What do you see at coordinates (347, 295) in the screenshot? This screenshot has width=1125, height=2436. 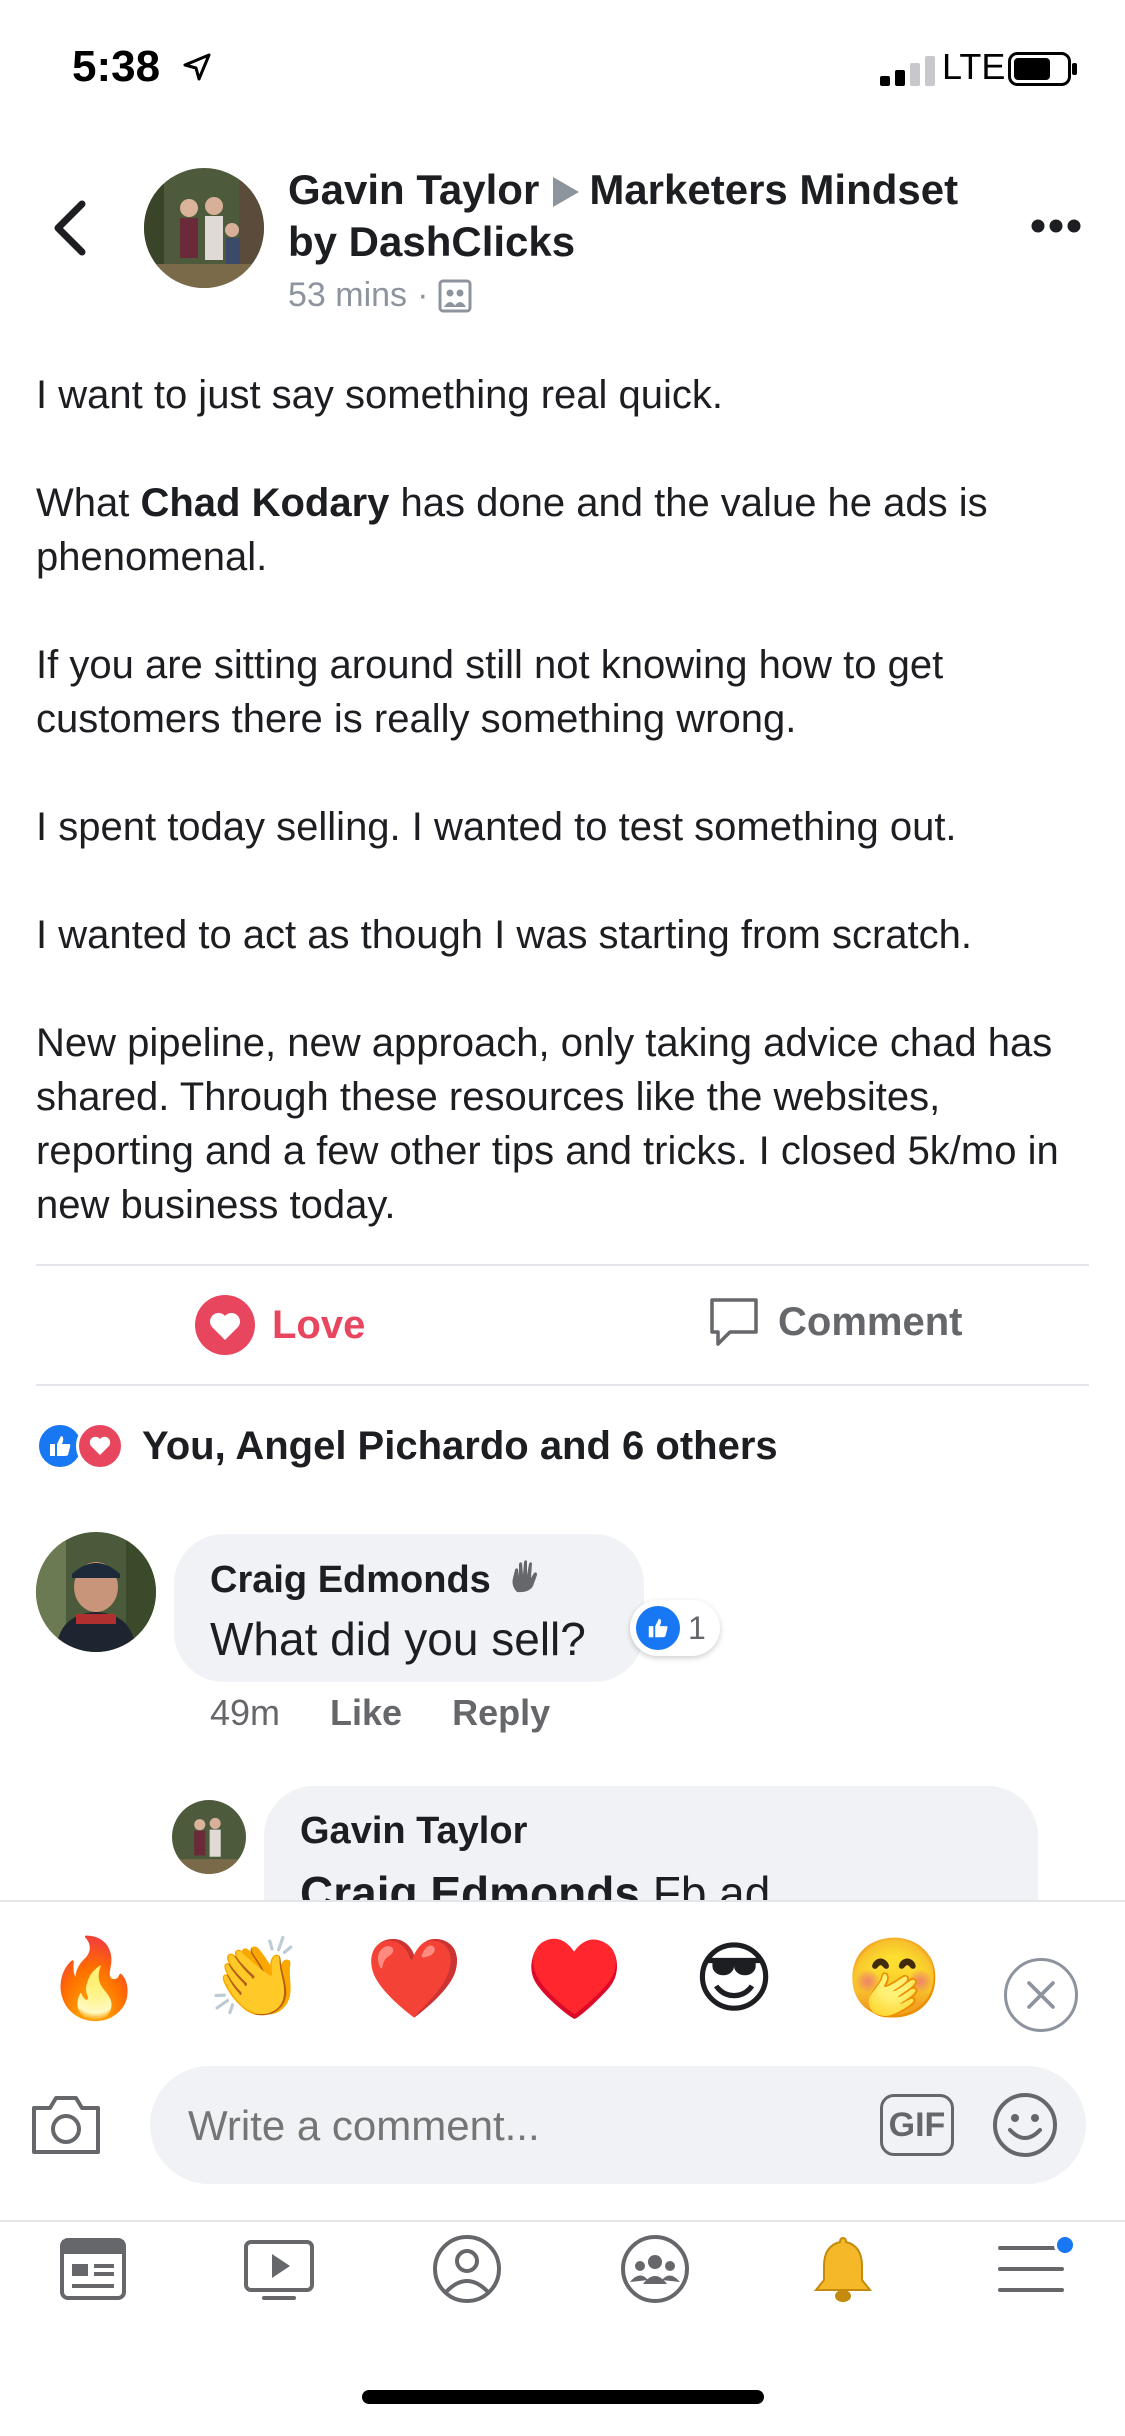 I see `post-time: 53 mins` at bounding box center [347, 295].